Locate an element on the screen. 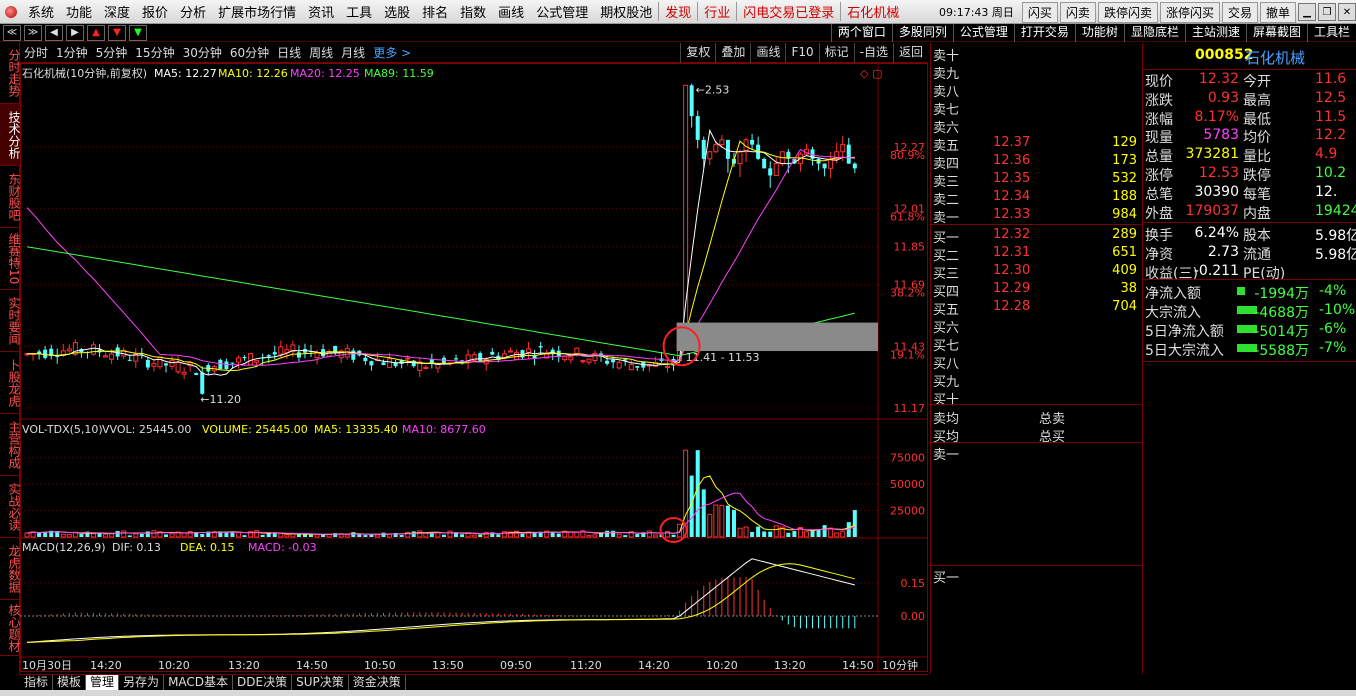 The width and height of the screenshot is (1356, 696). menu-item-0: 系统 is located at coordinates (41, 11).